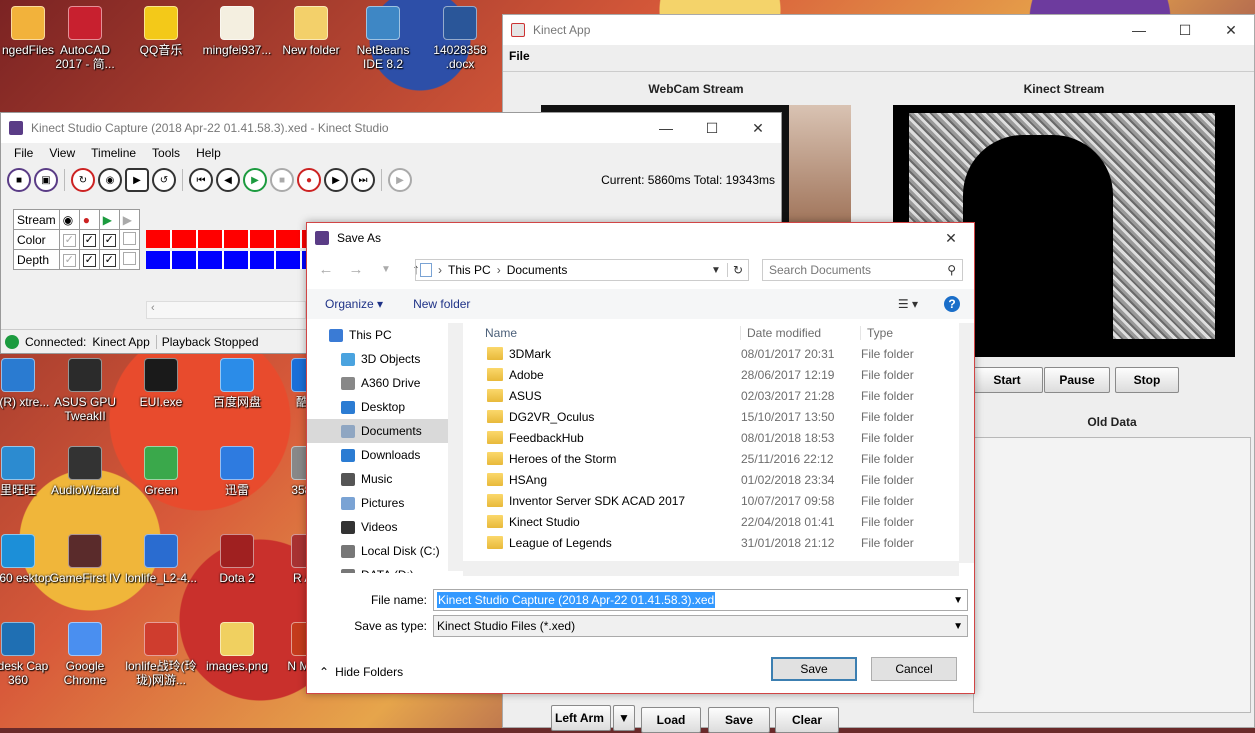 The height and width of the screenshot is (733, 1255). What do you see at coordinates (237, 471) in the screenshot?
I see `desktop-icon: 迅雷` at bounding box center [237, 471].